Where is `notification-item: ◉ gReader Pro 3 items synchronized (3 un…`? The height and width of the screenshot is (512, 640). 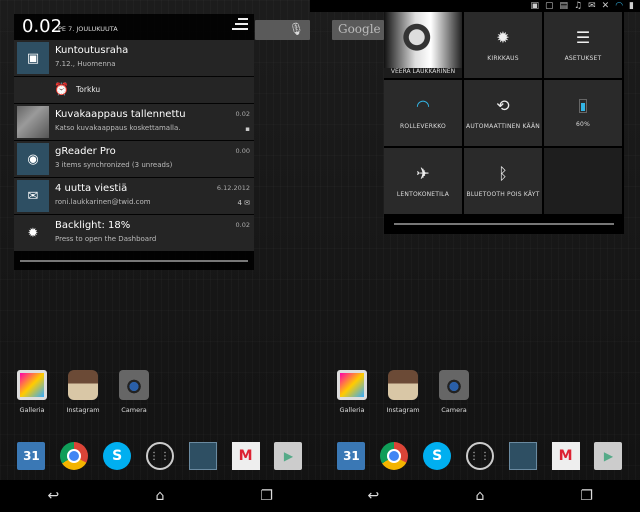 notification-item: ◉ gReader Pro 3 items synchronized (3 un… is located at coordinates (134, 159).